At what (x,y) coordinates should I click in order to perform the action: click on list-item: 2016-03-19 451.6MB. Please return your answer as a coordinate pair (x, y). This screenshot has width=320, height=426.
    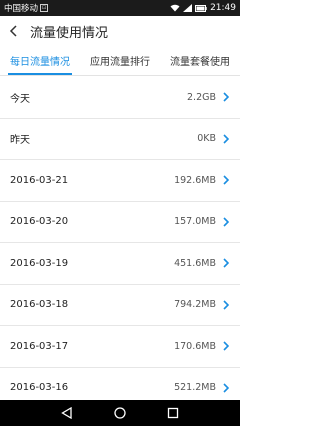
    Looking at the image, I should click on (120, 264).